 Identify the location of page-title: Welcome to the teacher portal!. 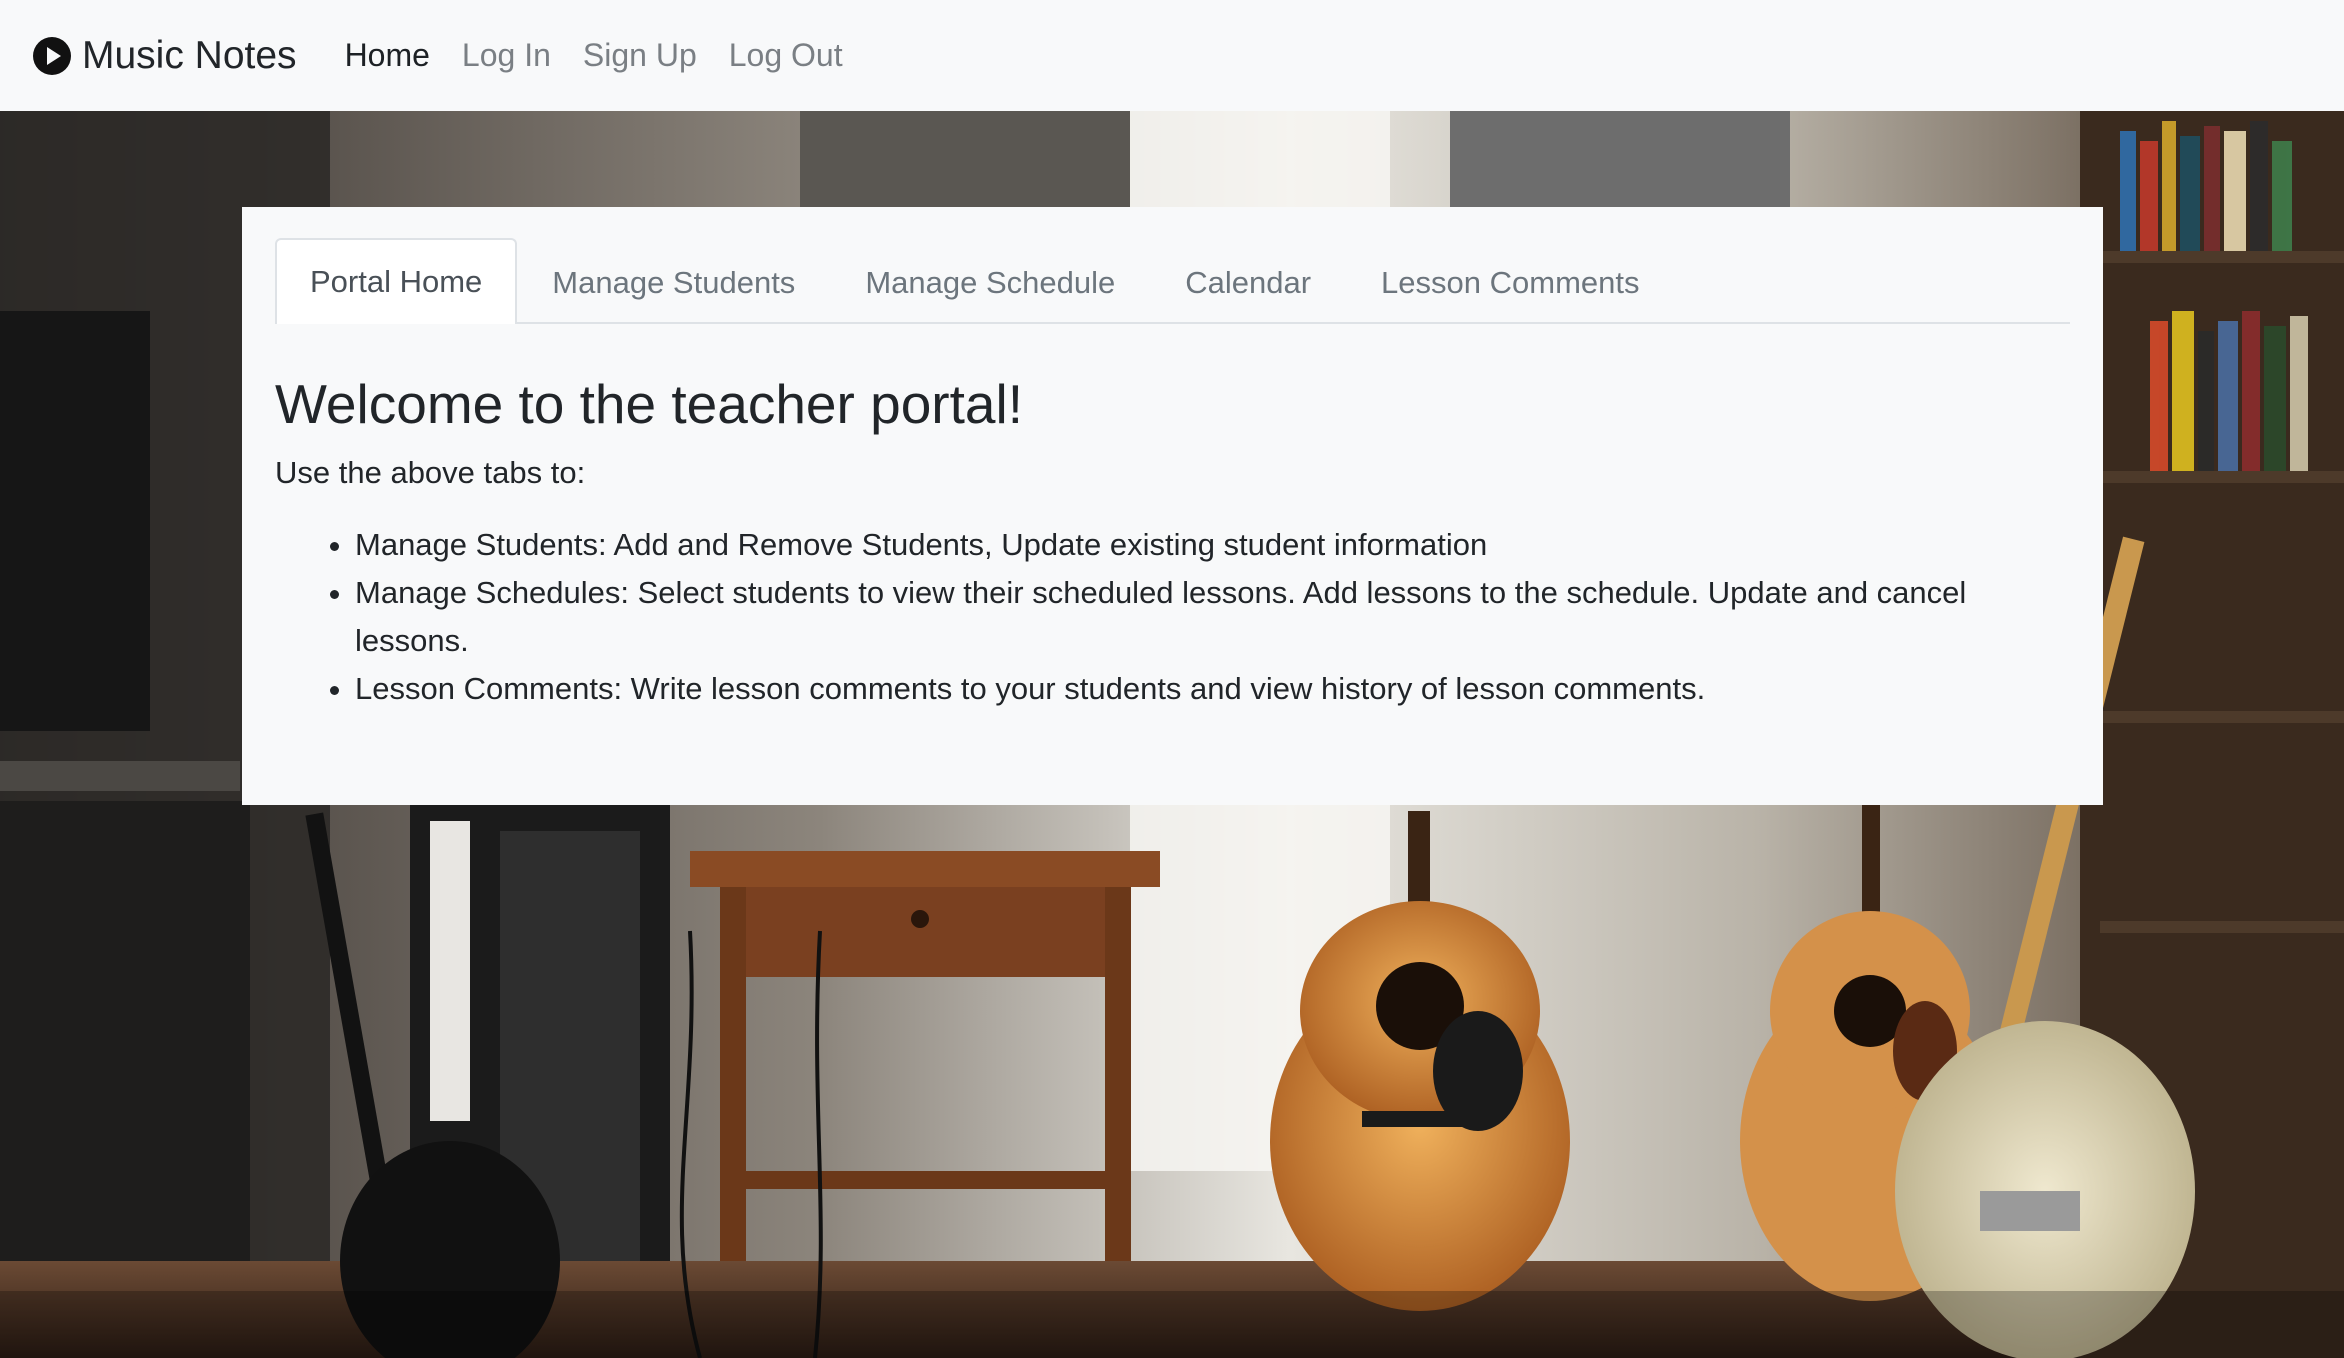
(649, 404).